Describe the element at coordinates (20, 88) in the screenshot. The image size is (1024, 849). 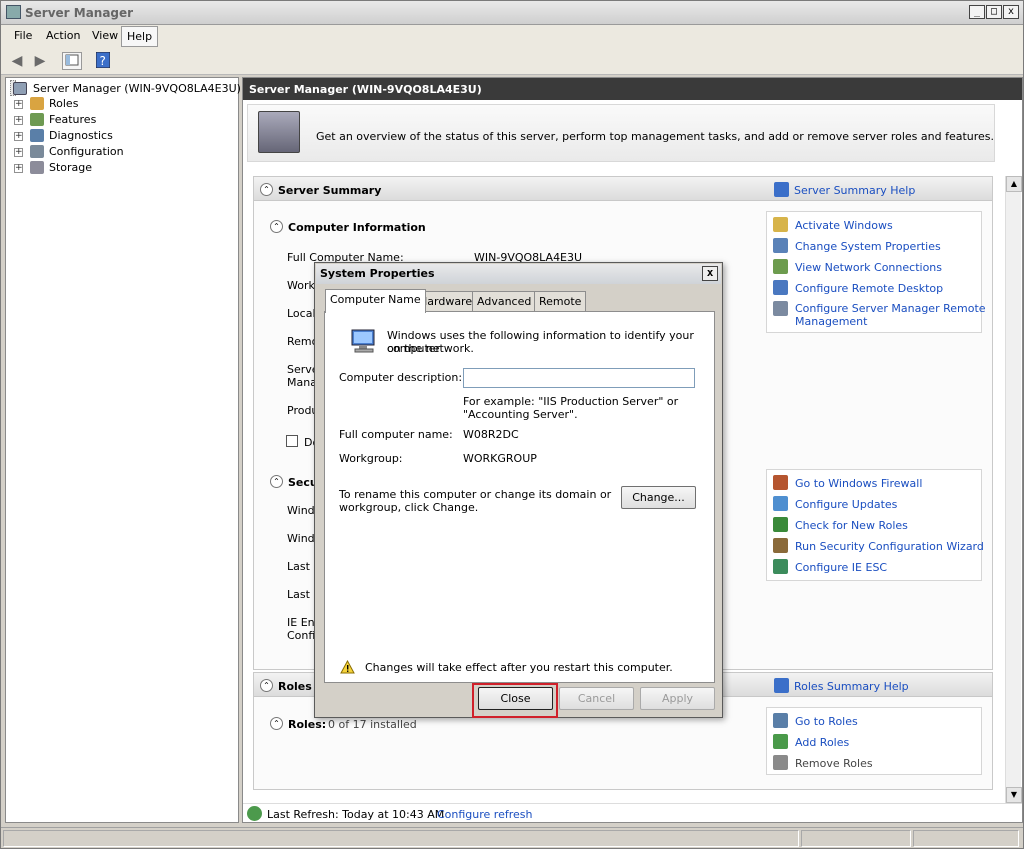
I see `server-icon` at that location.